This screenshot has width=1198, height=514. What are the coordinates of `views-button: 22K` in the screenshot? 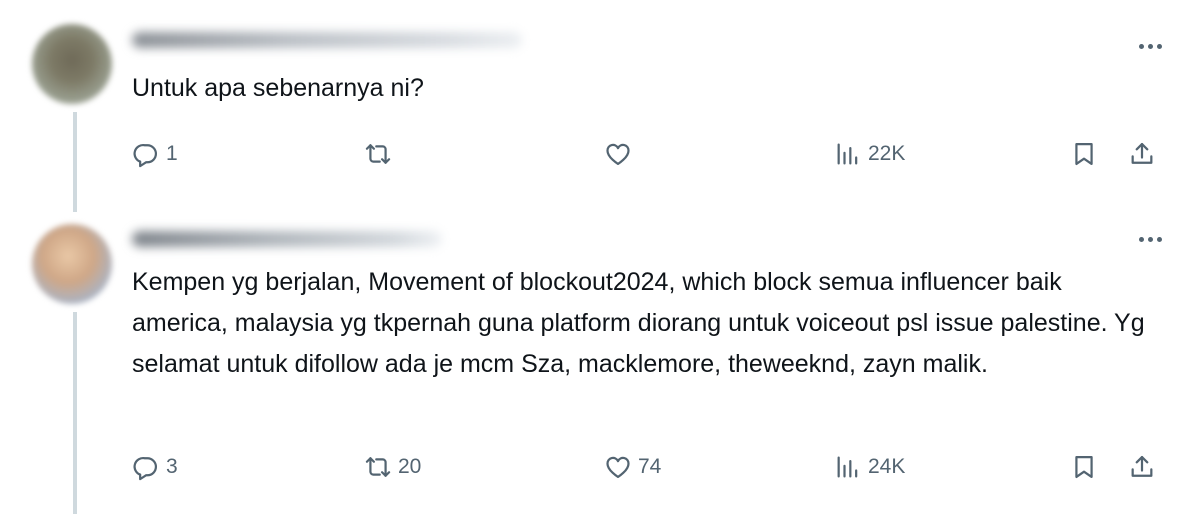 It's located at (869, 154).